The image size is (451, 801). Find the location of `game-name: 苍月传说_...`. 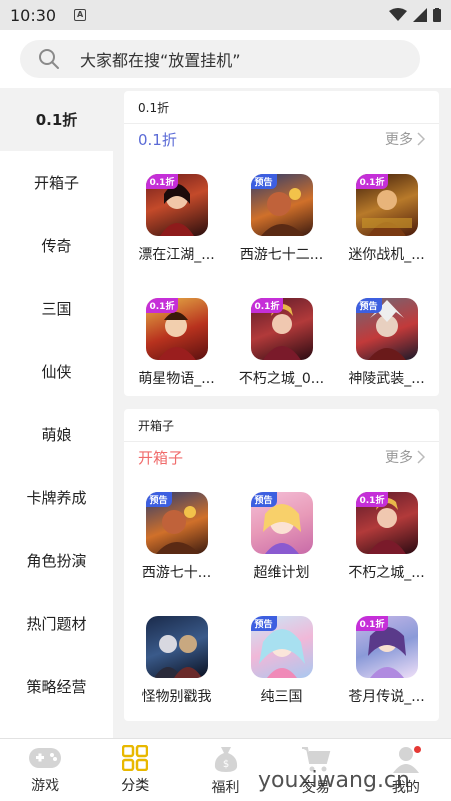

game-name: 苍月传说_... is located at coordinates (386, 697).